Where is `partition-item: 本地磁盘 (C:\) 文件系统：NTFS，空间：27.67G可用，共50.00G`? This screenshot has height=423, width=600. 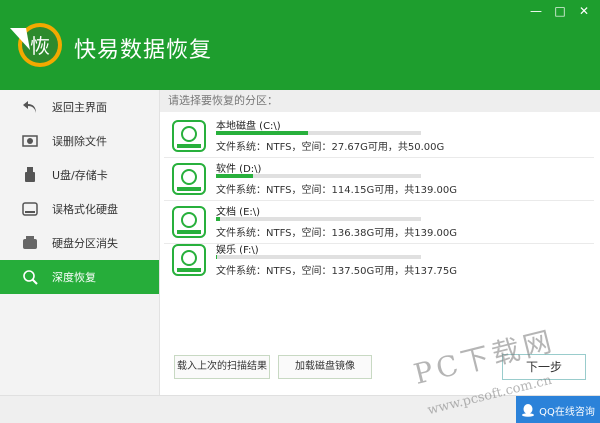 partition-item: 本地磁盘 (C:\) 文件系统：NTFS，空间：27.67G可用，共50.00G is located at coordinates (380, 135).